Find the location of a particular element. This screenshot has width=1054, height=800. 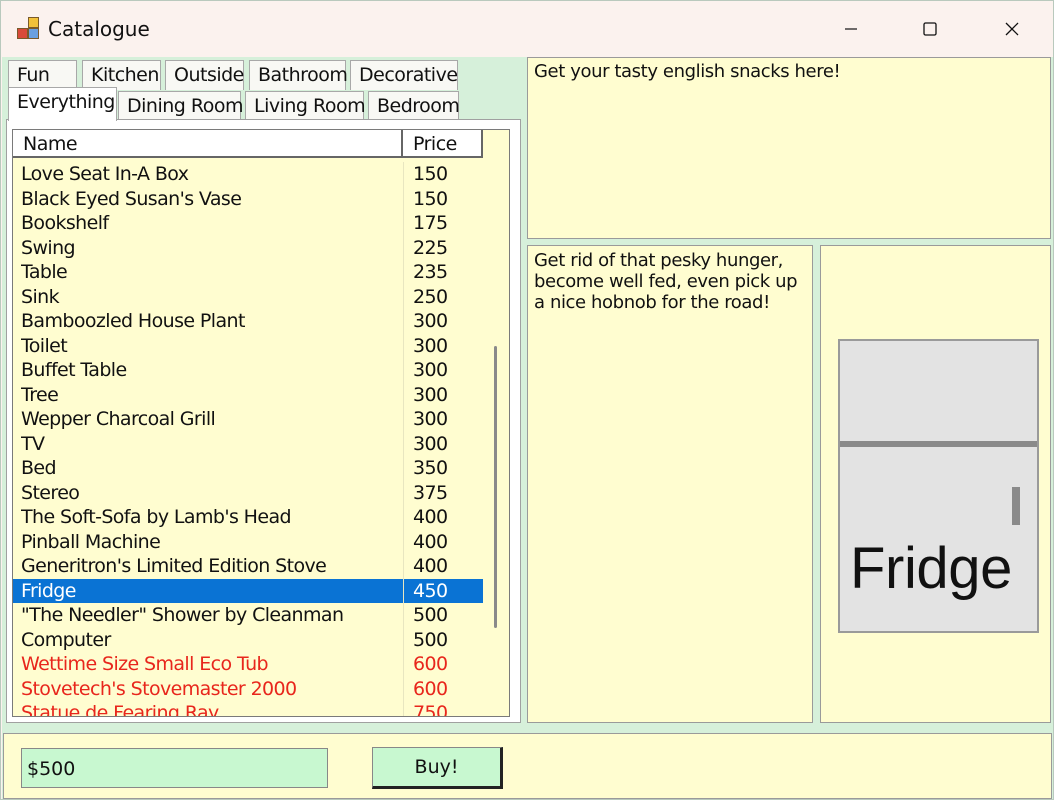

list-item: Stereo 375 is located at coordinates (248, 492).